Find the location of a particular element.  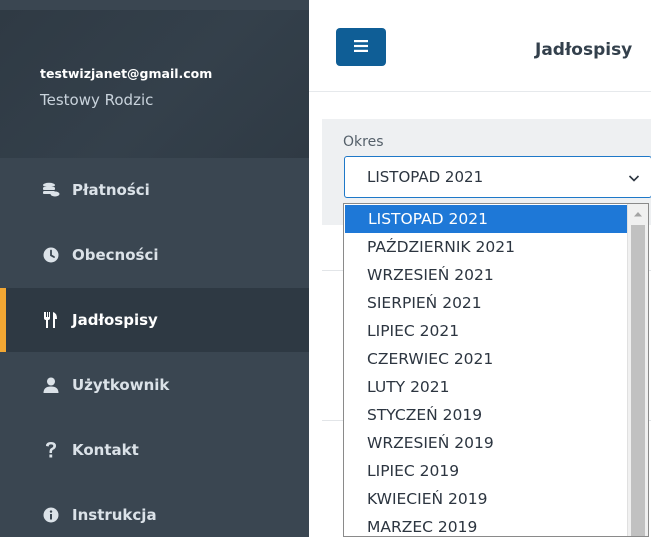

dropdown-option: MARZEC 2019 is located at coordinates (486, 524).